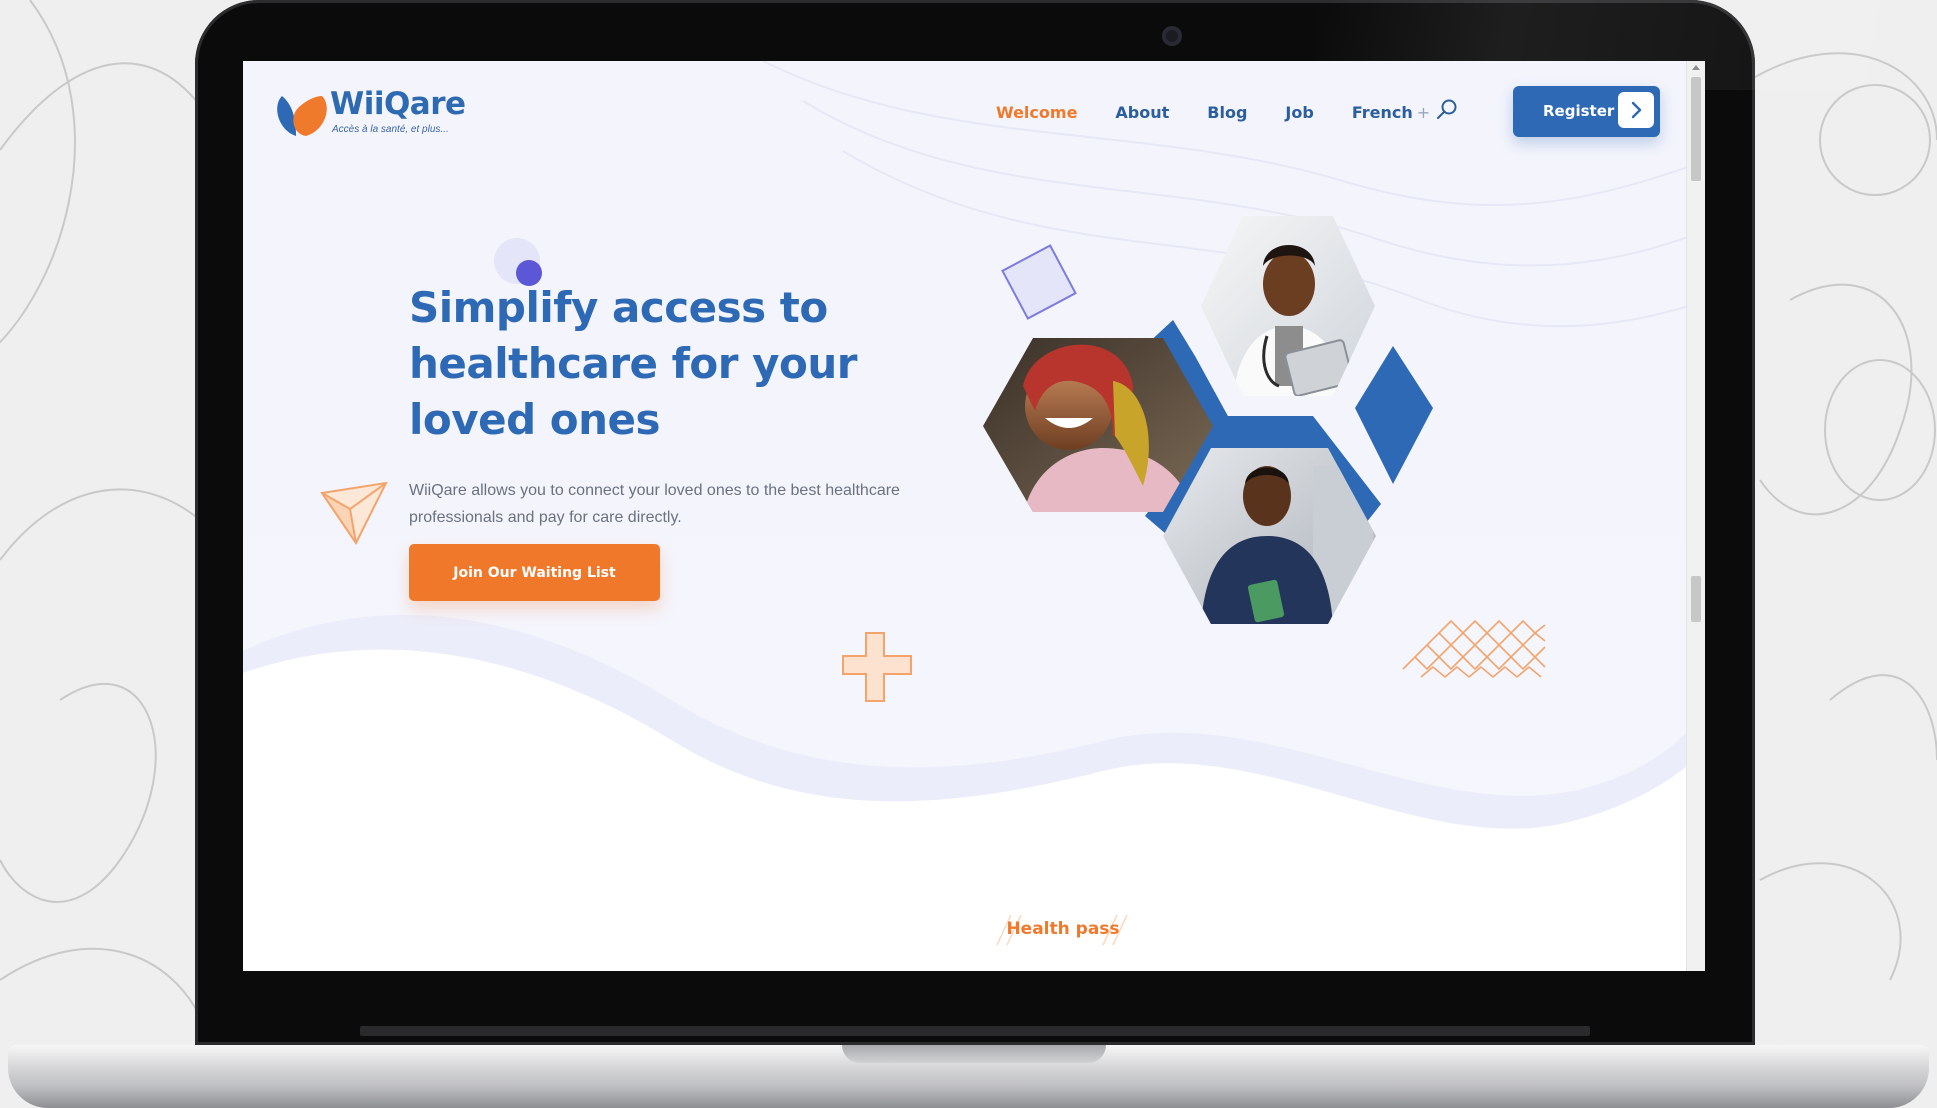  I want to click on plus-decoration, so click(877, 667).